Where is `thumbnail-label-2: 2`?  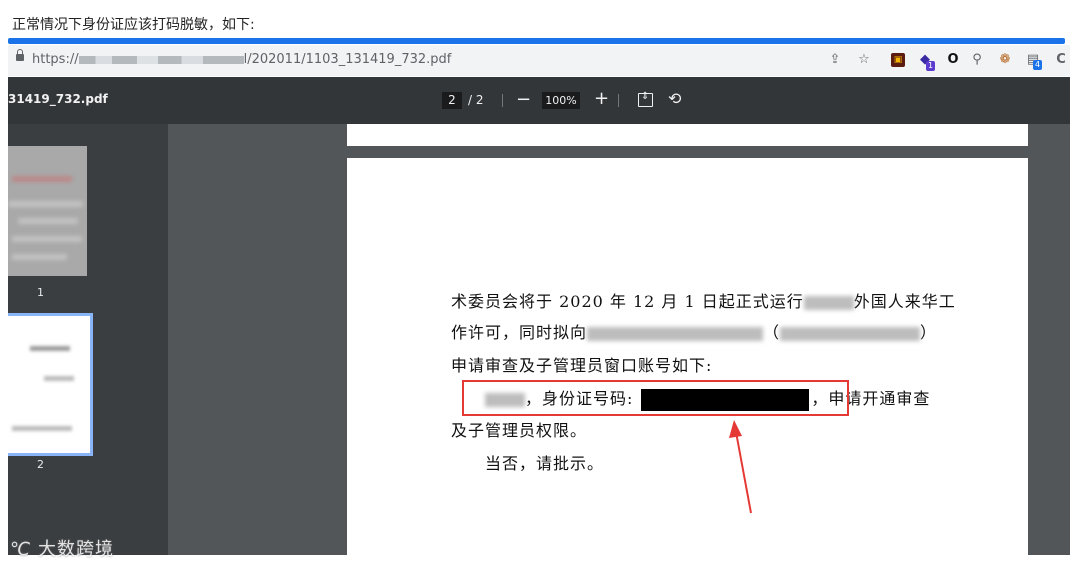
thumbnail-label-2: 2 is located at coordinates (40, 464).